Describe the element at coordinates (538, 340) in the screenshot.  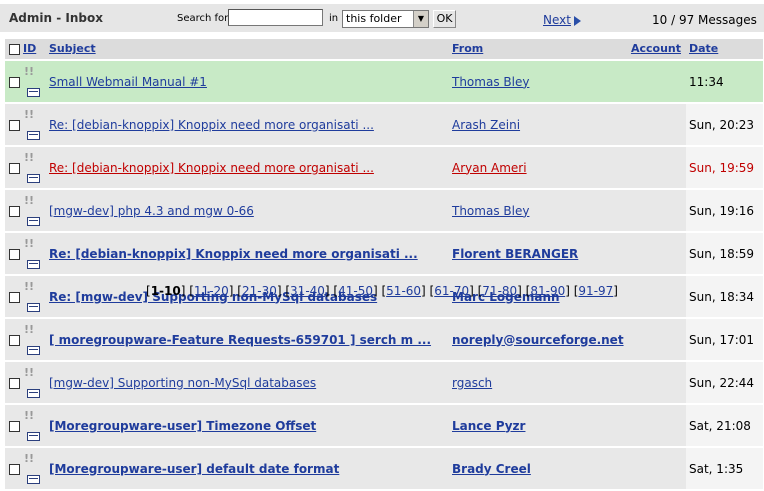
I see `sender-link: noreply@sourceforge.net` at that location.